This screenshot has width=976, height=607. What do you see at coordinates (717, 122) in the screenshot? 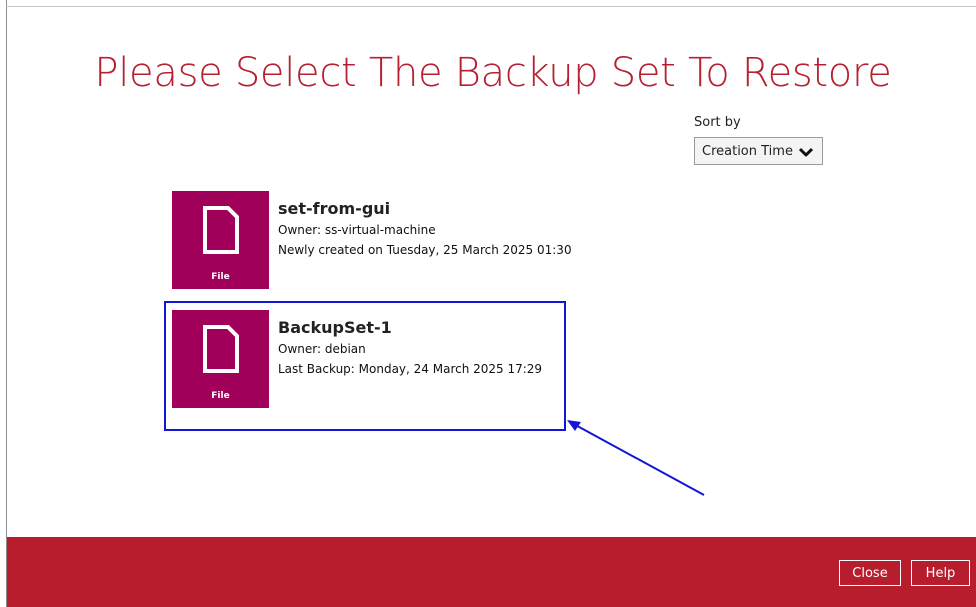
I see `sort-by-label: Sort by` at bounding box center [717, 122].